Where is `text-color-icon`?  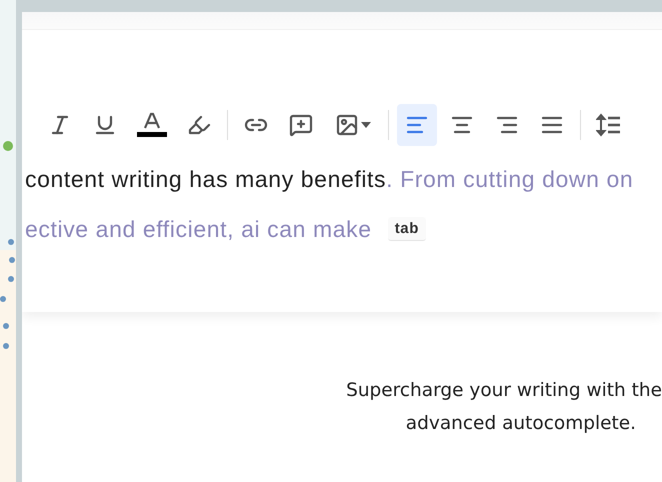 text-color-icon is located at coordinates (152, 125).